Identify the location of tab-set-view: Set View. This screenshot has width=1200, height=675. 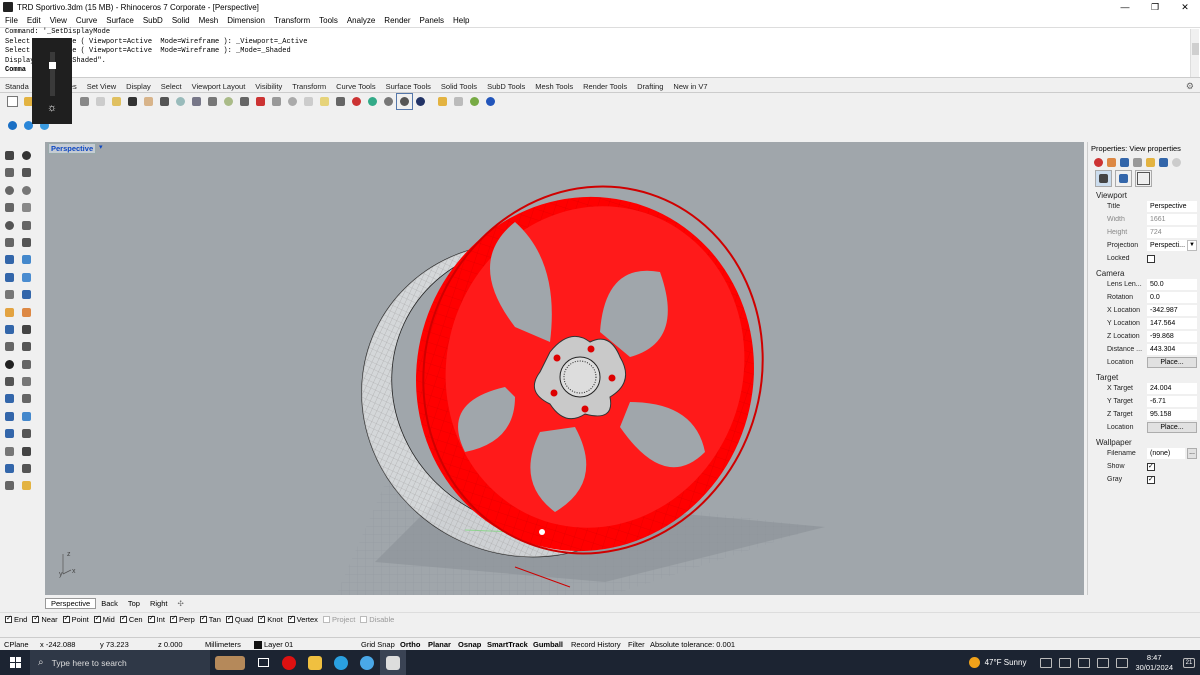
(101, 86).